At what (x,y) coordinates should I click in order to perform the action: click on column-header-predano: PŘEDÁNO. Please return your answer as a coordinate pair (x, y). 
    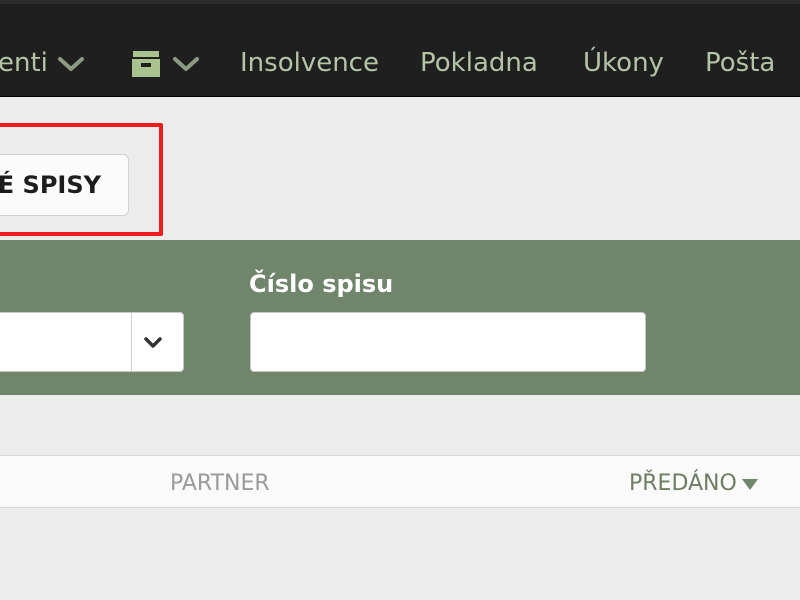
    Looking at the image, I should click on (693, 483).